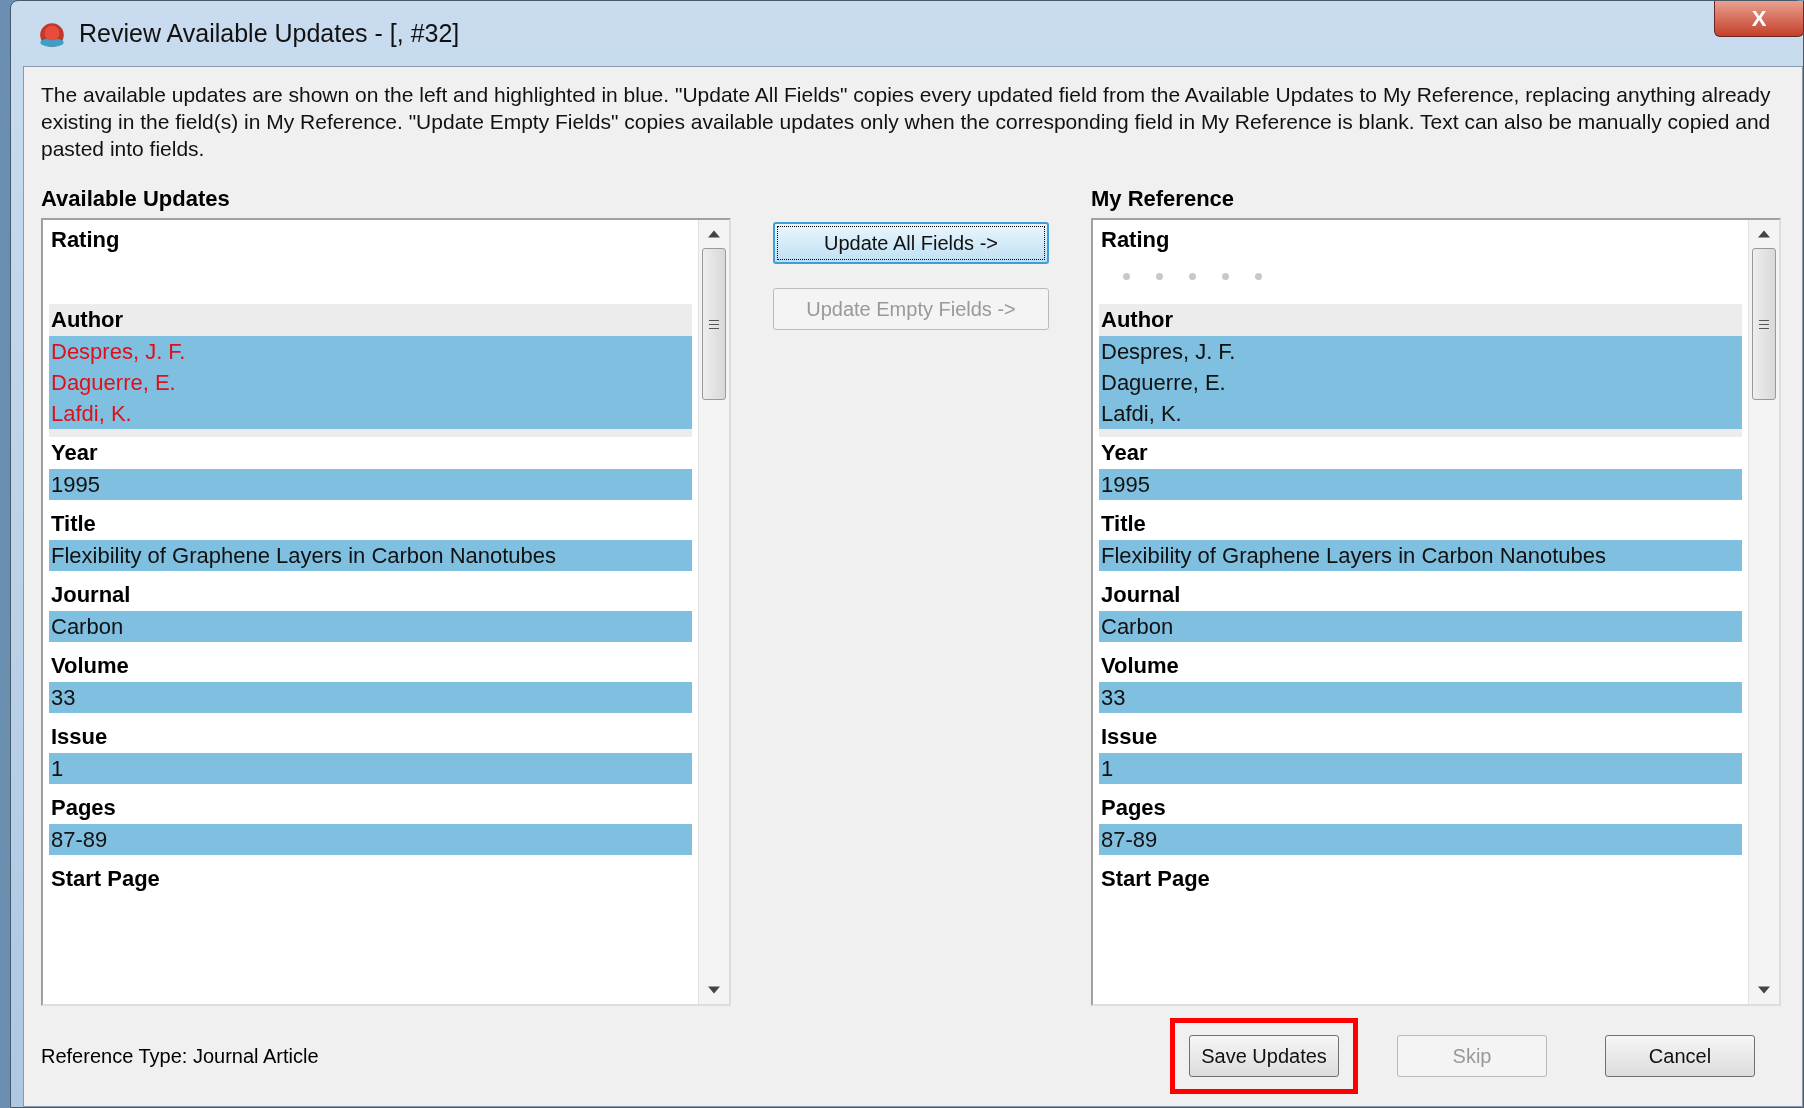 The height and width of the screenshot is (1108, 1804). What do you see at coordinates (1163, 199) in the screenshot?
I see `panel-title: My Reference` at bounding box center [1163, 199].